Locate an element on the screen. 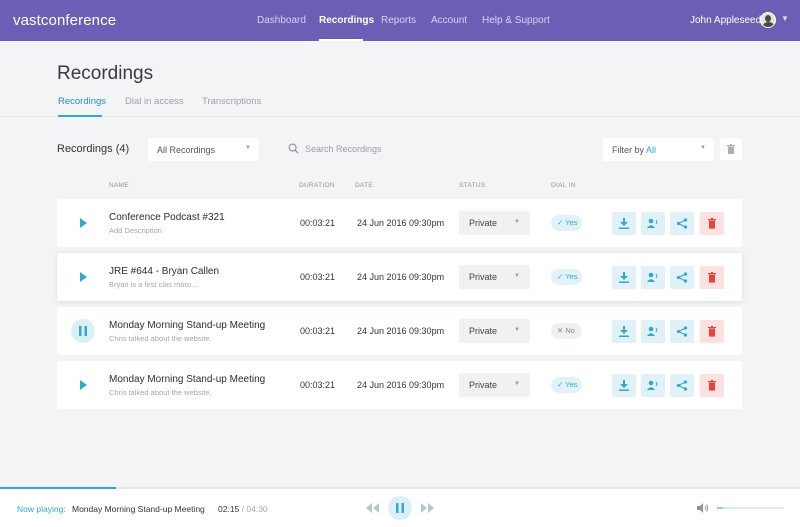 The width and height of the screenshot is (800, 527). column-header-date: DATE is located at coordinates (364, 185).